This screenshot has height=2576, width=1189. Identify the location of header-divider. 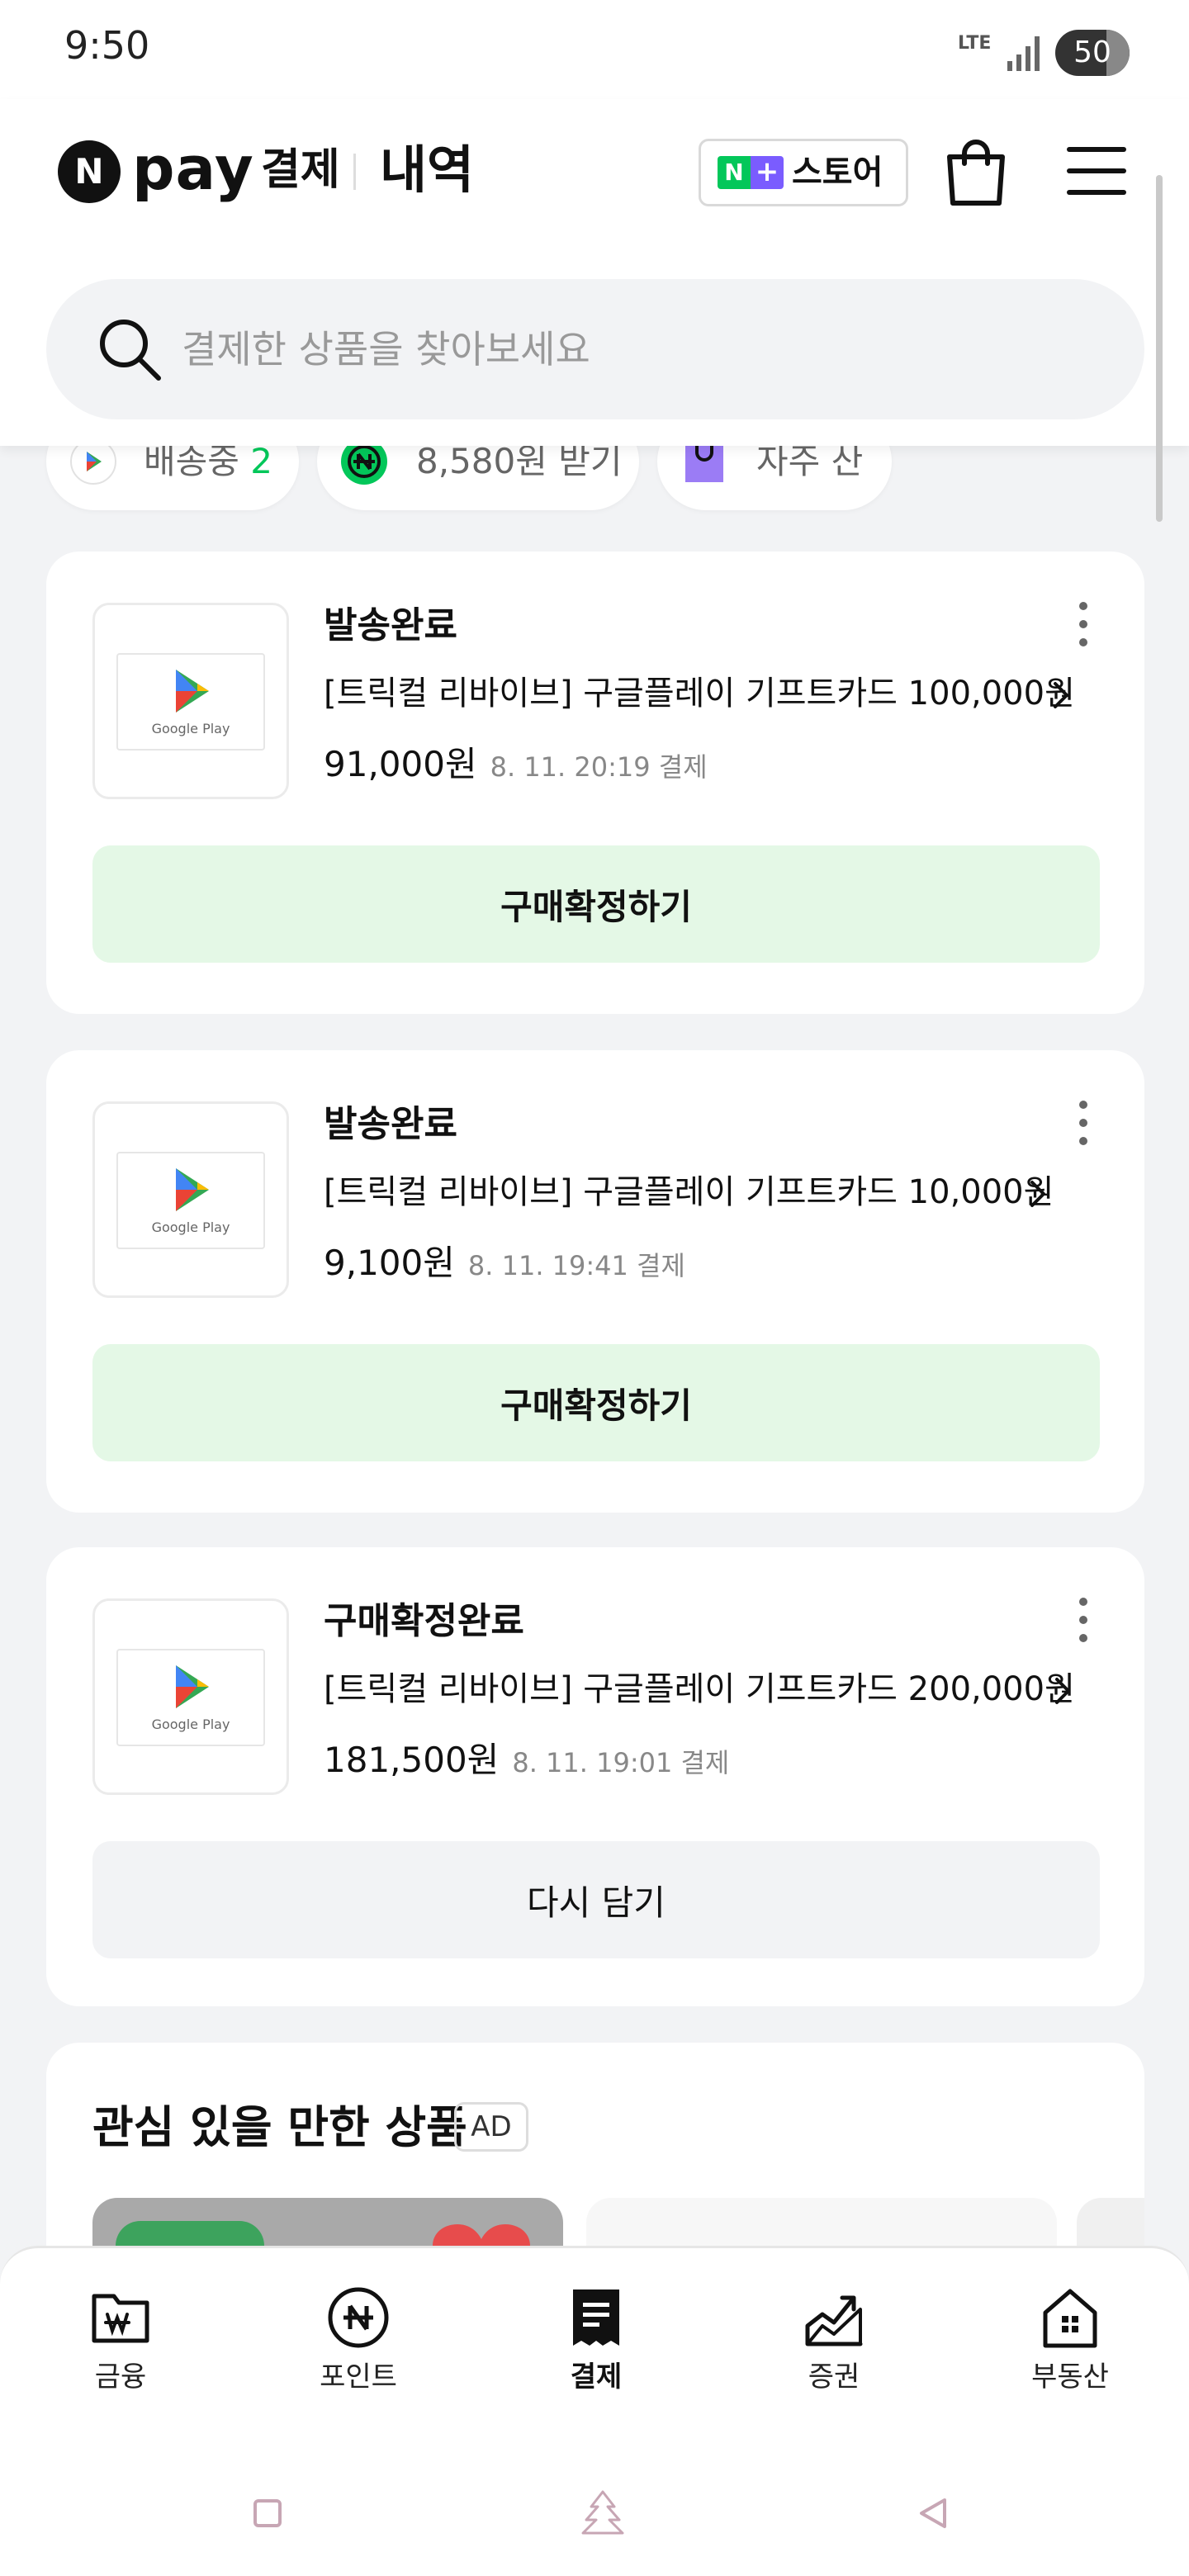
(354, 172).